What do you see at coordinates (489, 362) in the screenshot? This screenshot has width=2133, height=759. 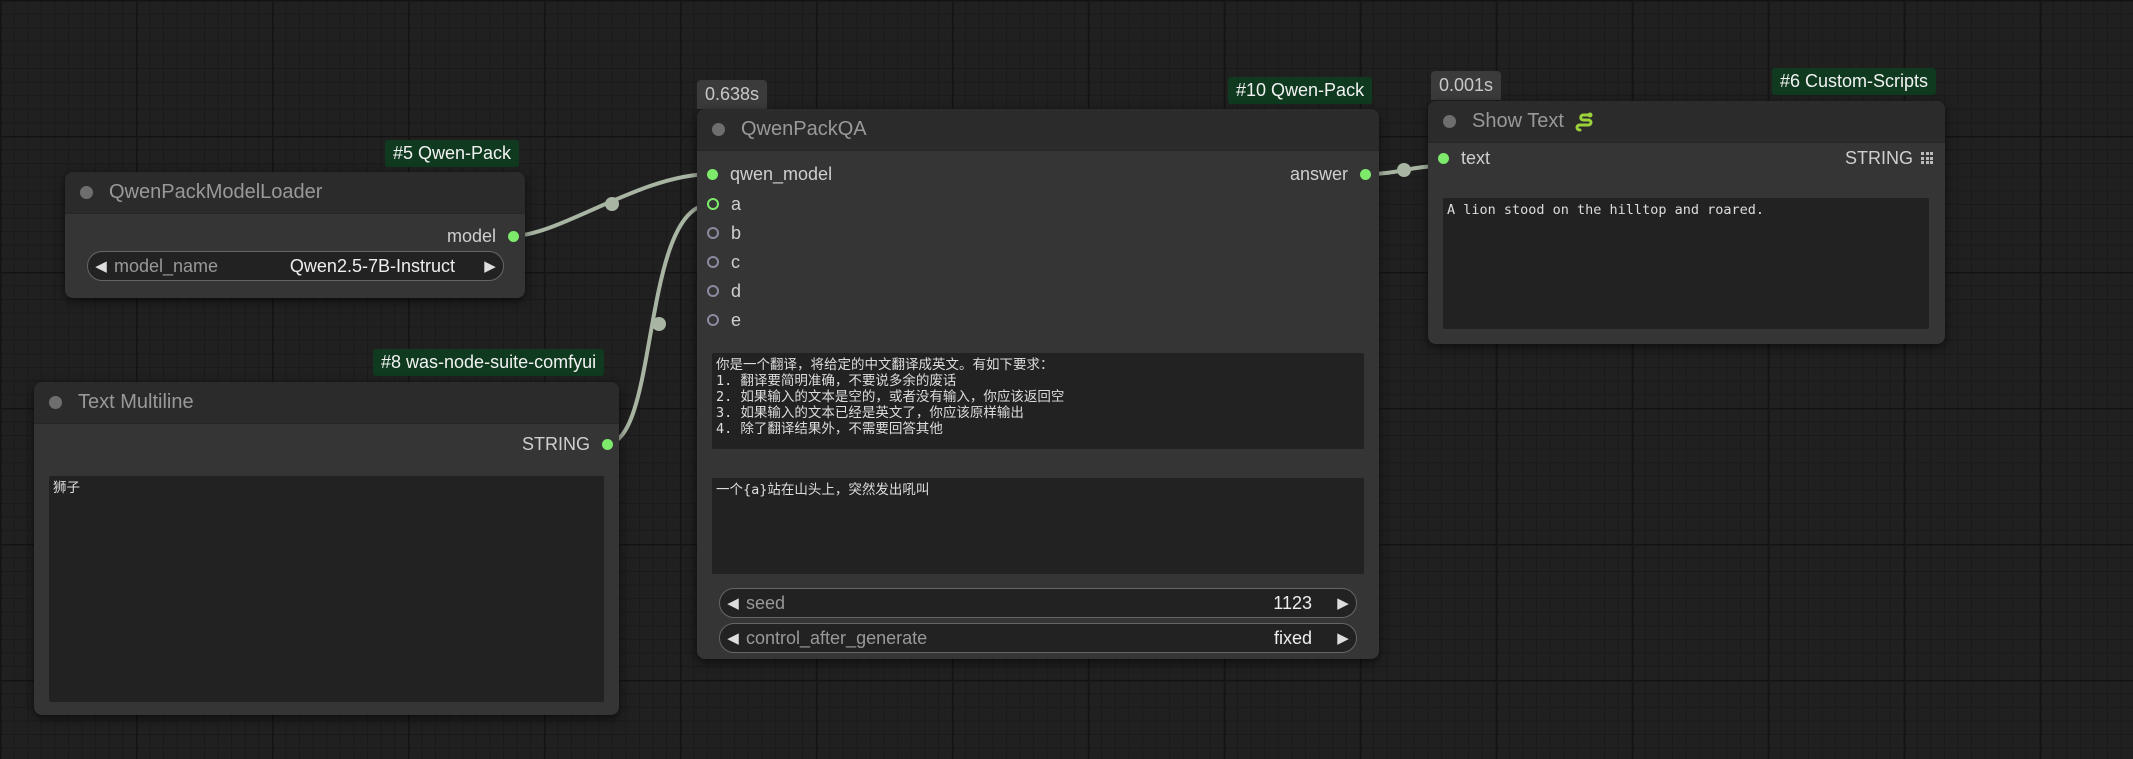 I see `node-badge-multiline: #8 was-node-suite-comfyui` at bounding box center [489, 362].